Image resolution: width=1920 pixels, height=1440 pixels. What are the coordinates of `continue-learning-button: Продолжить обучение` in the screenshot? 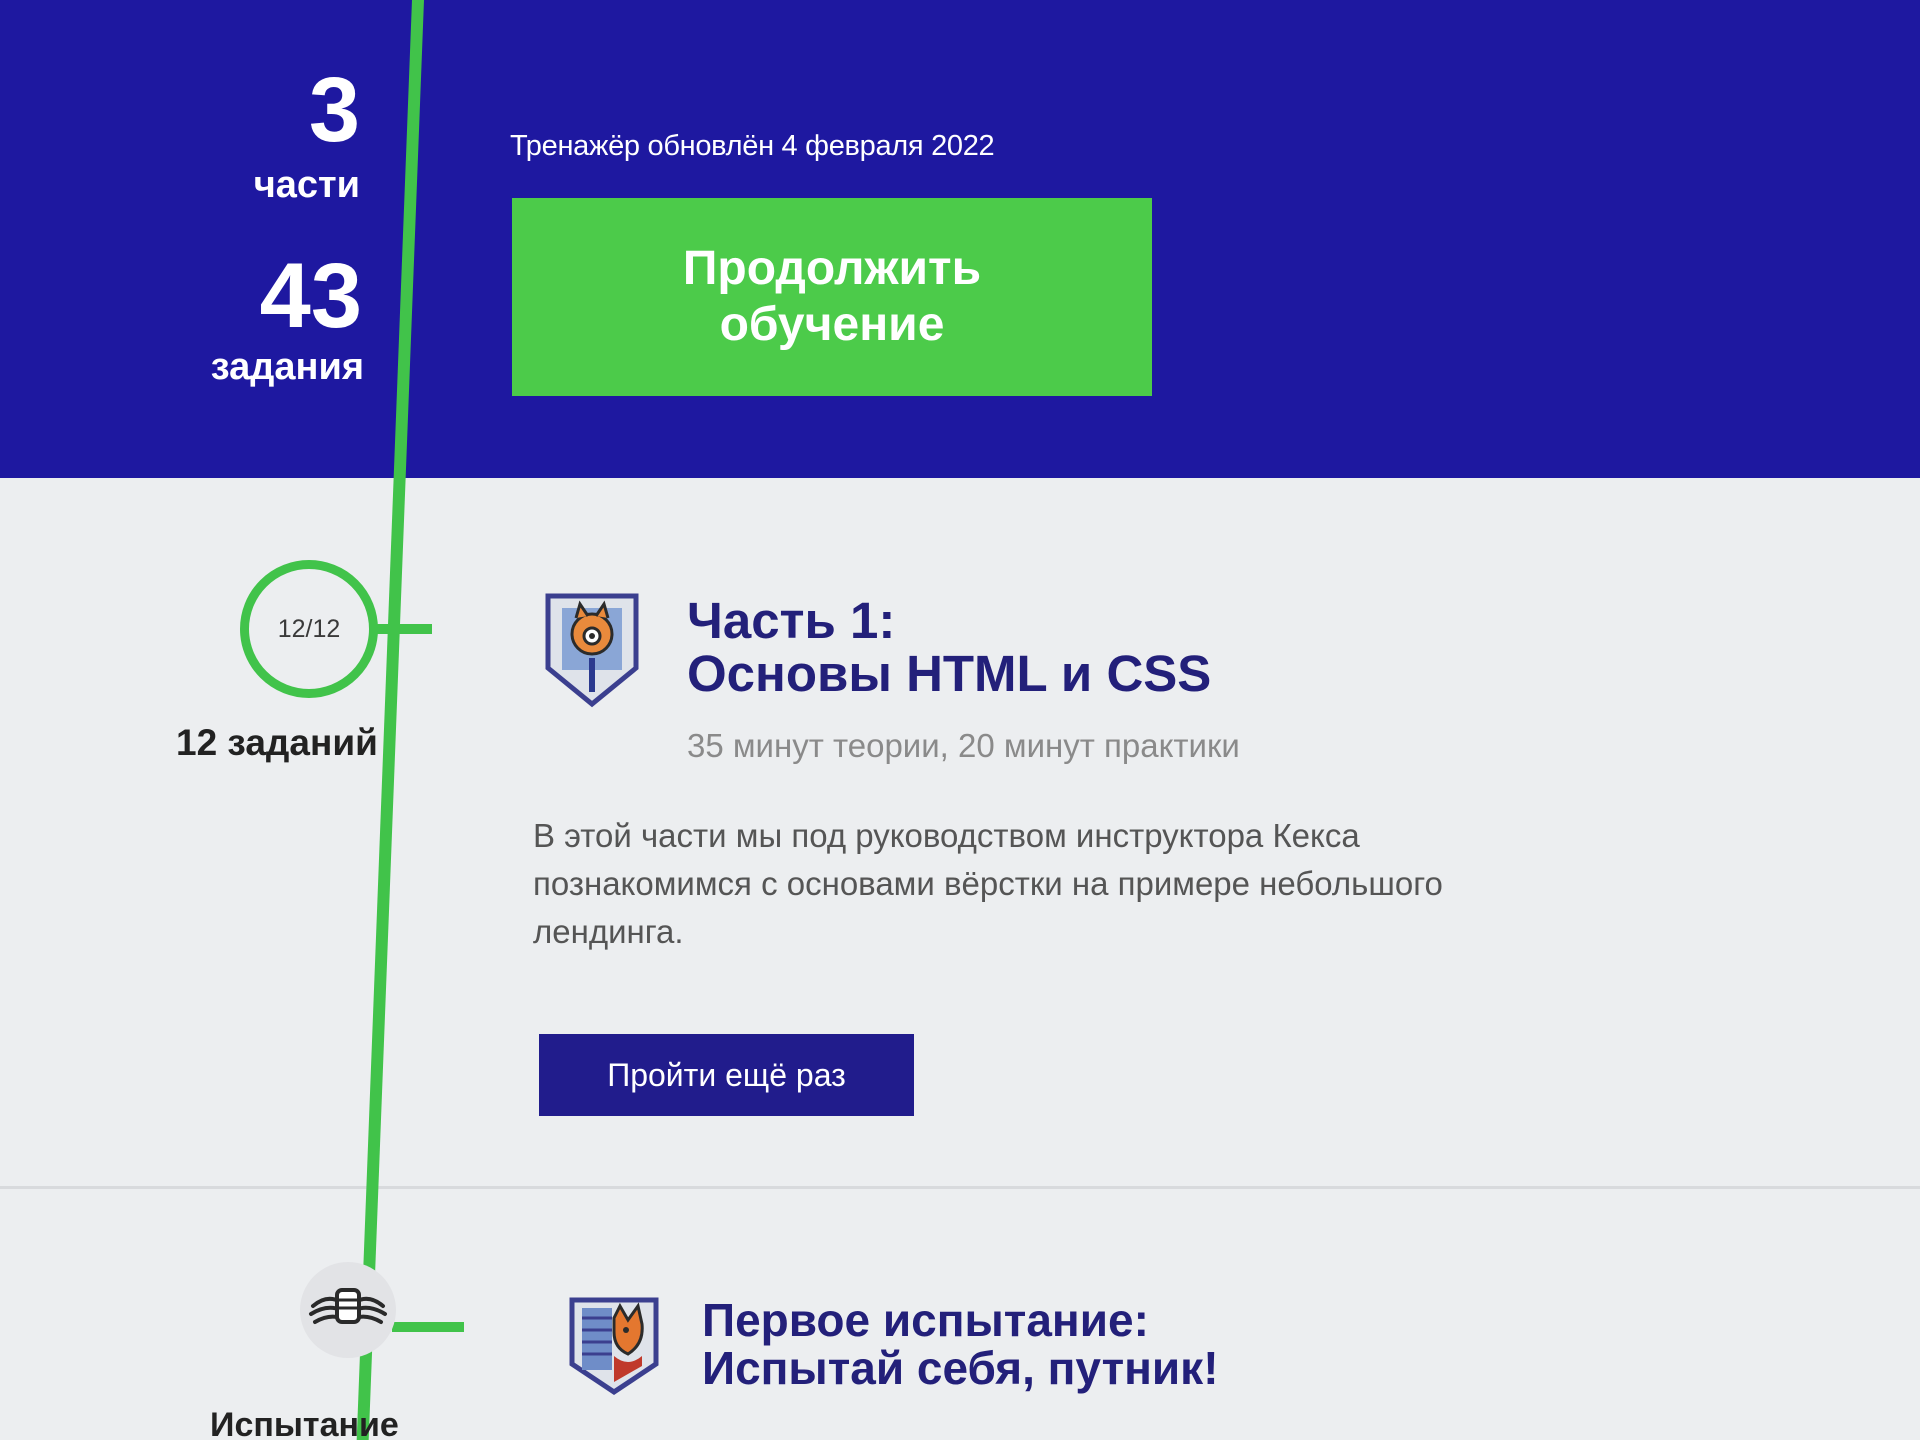 It's located at (832, 297).